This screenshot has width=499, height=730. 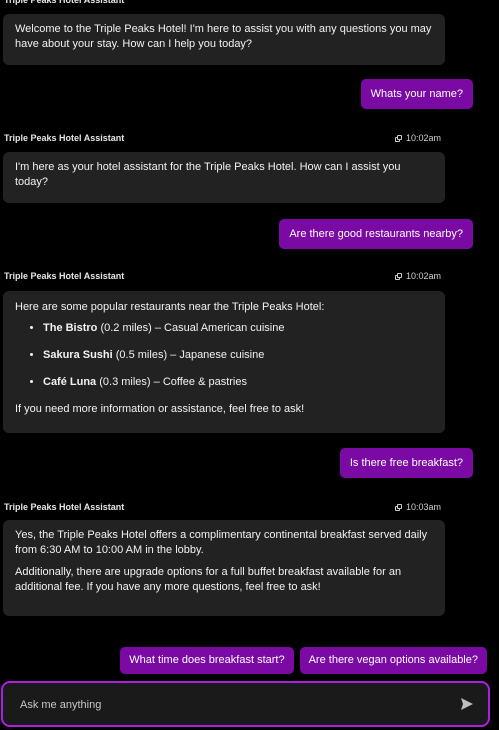 What do you see at coordinates (424, 507) in the screenshot?
I see `message-time: 10:03am` at bounding box center [424, 507].